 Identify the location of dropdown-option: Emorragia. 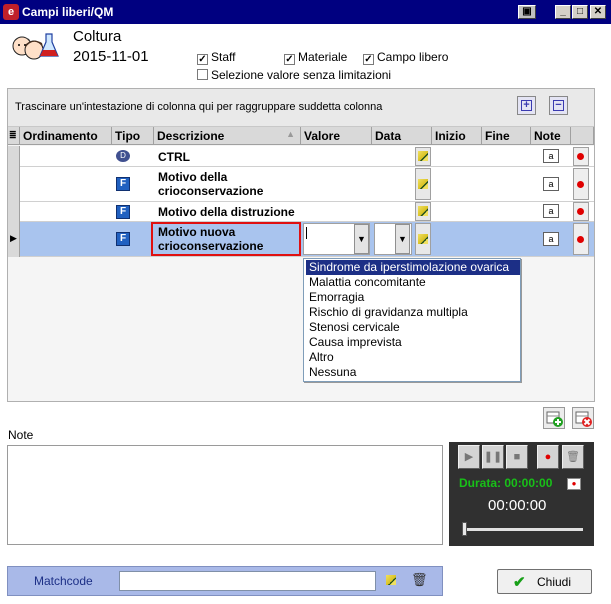
(413, 297).